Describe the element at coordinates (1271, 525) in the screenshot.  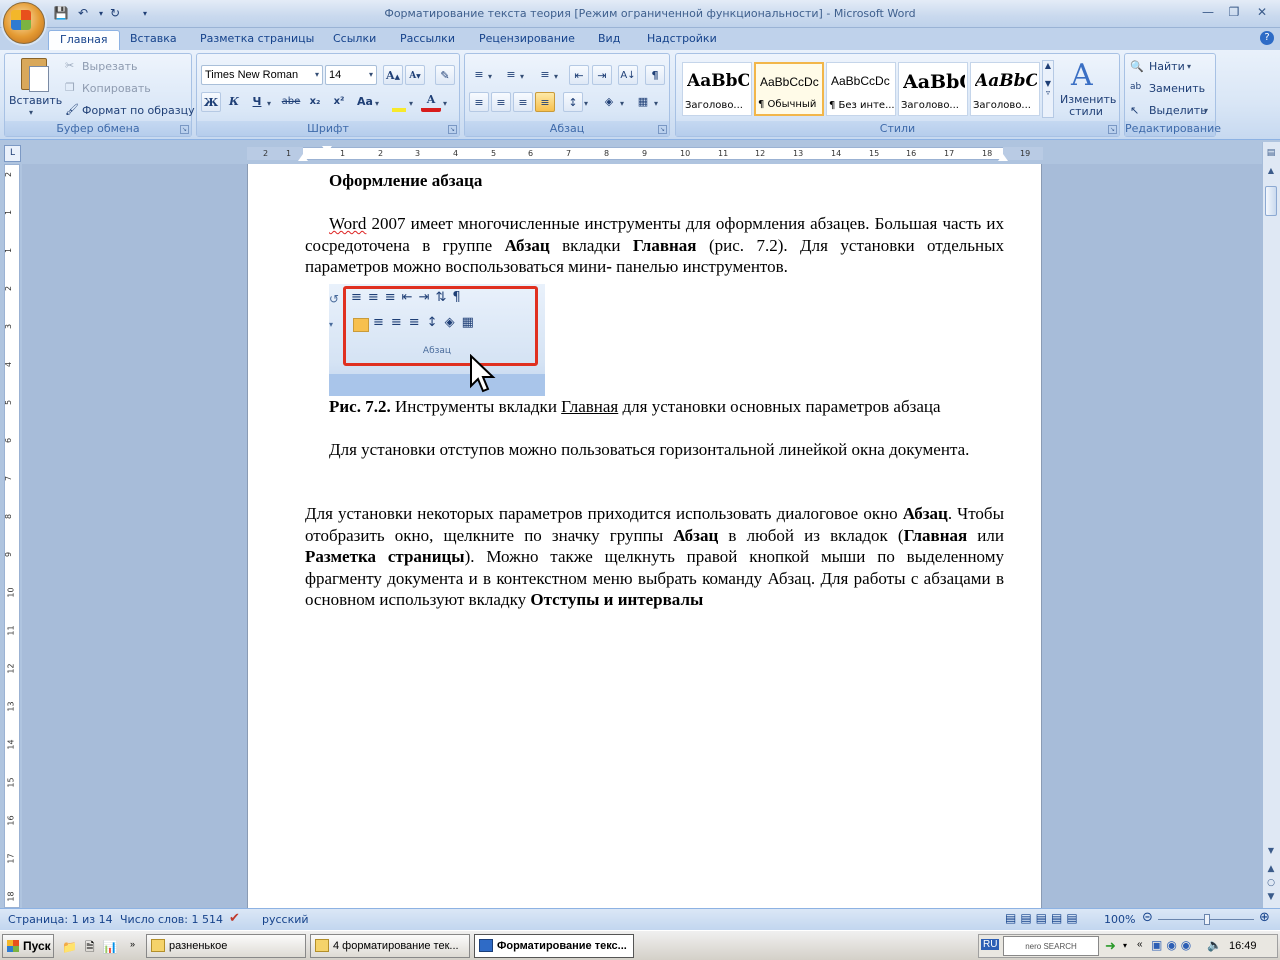
I see `vertical-scrollbar` at that location.